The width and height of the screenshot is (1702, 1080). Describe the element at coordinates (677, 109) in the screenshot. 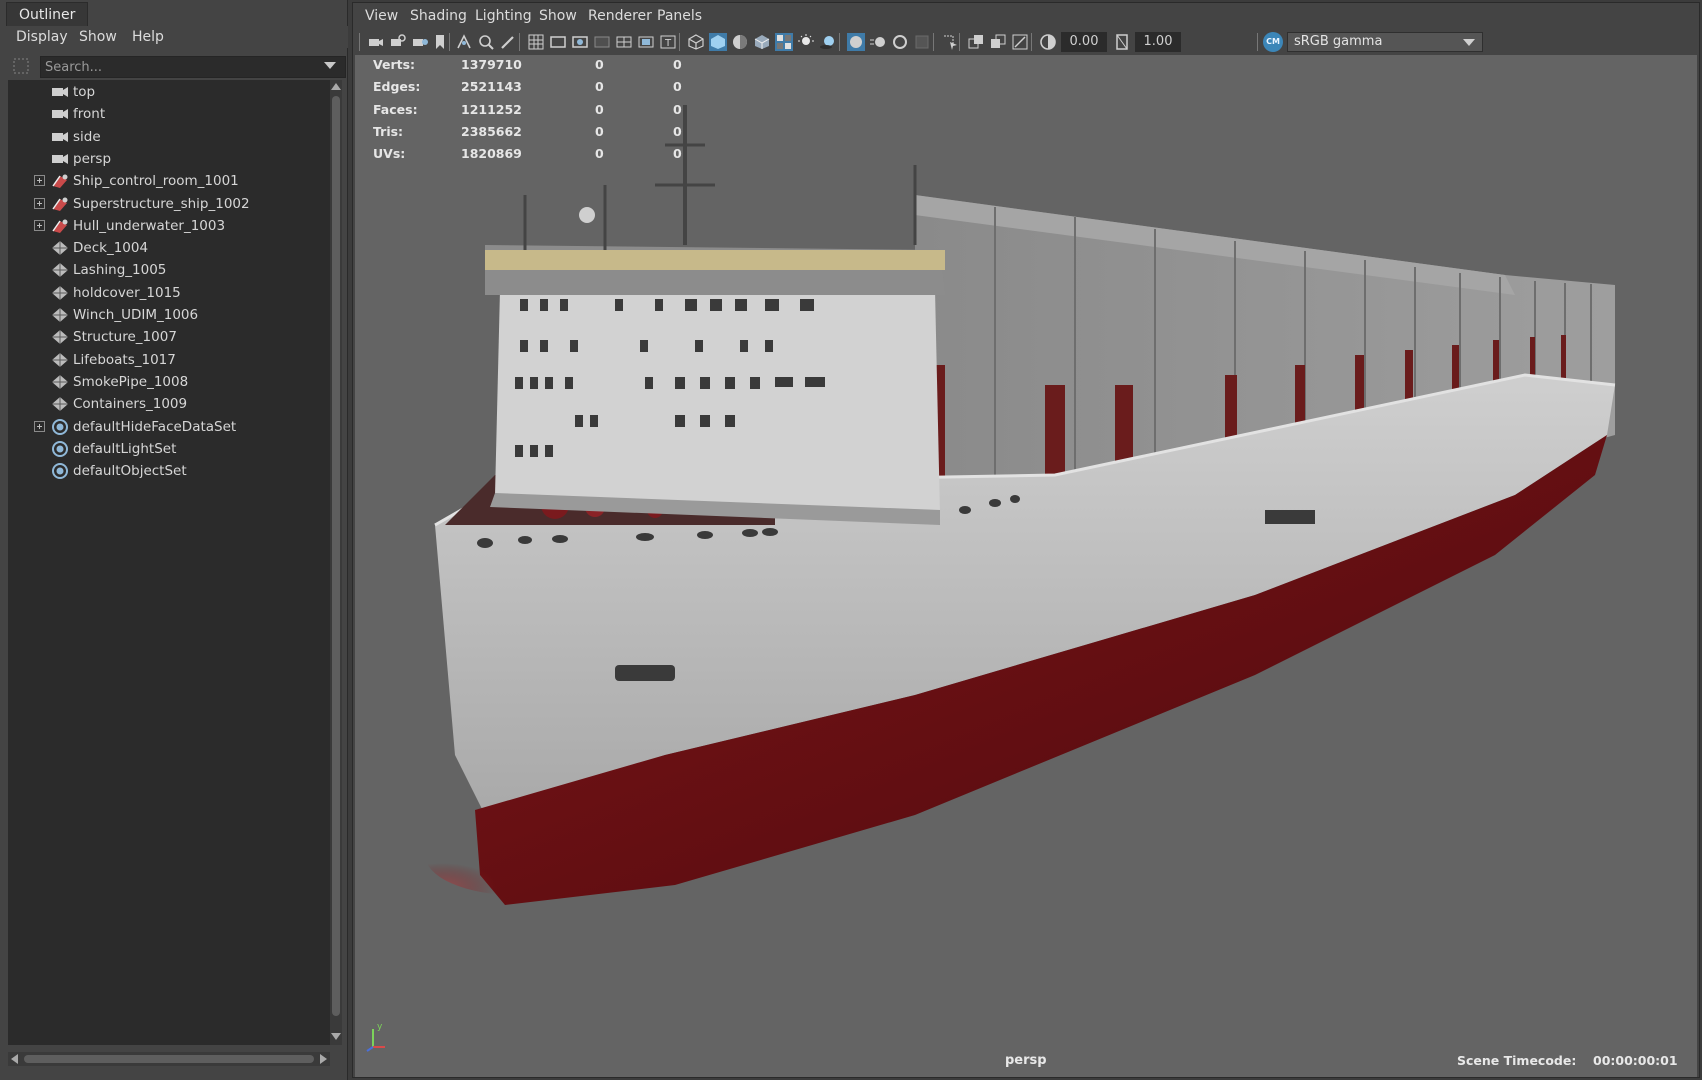

I see `hud-b: 0` at that location.